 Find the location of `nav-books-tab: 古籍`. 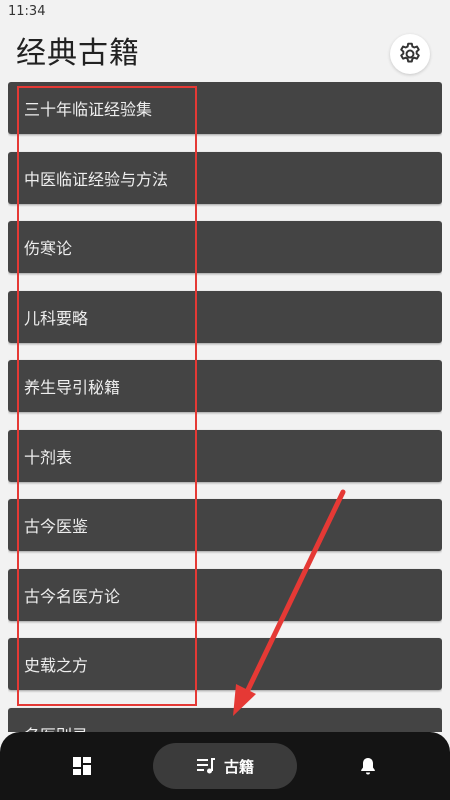

nav-books-tab: 古籍 is located at coordinates (225, 766).